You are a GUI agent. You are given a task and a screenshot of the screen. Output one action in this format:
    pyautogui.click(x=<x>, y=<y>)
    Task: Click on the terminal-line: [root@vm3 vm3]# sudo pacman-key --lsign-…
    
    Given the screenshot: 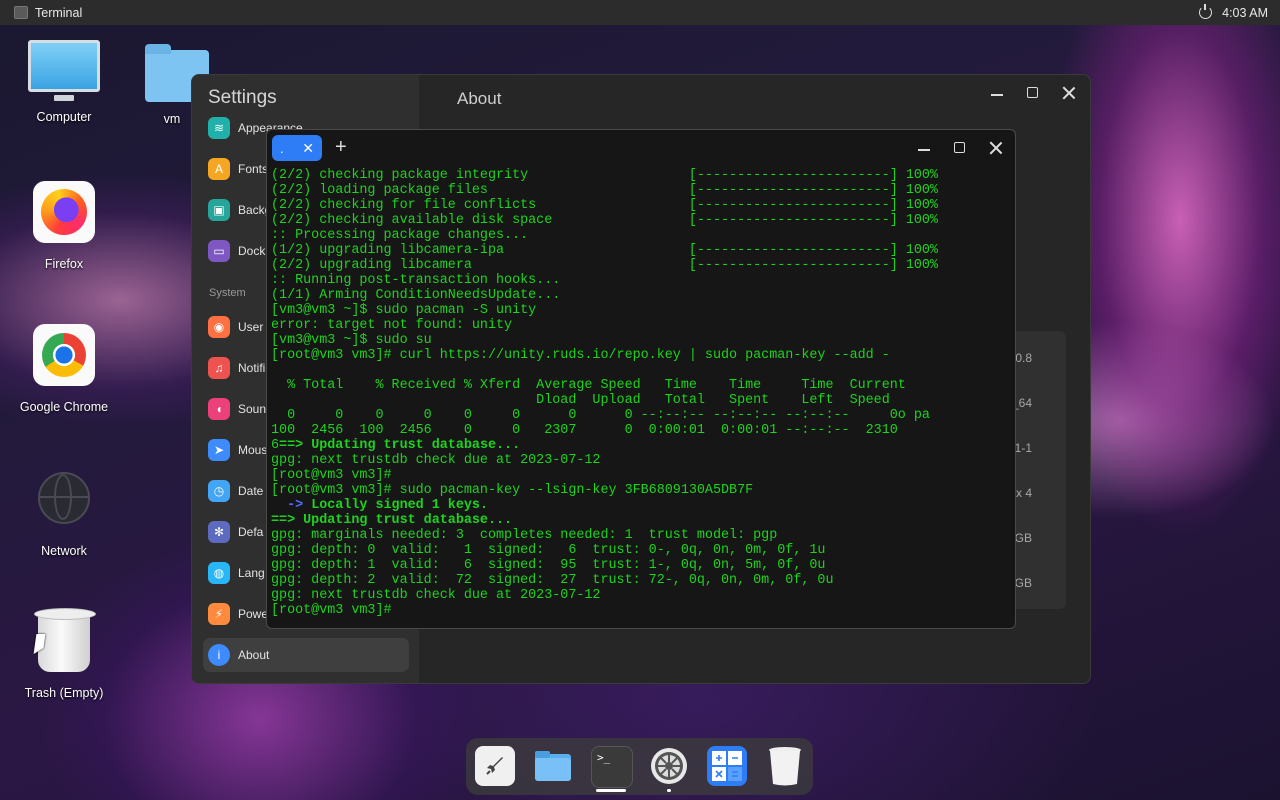 What is the action you would take?
    pyautogui.click(x=512, y=490)
    